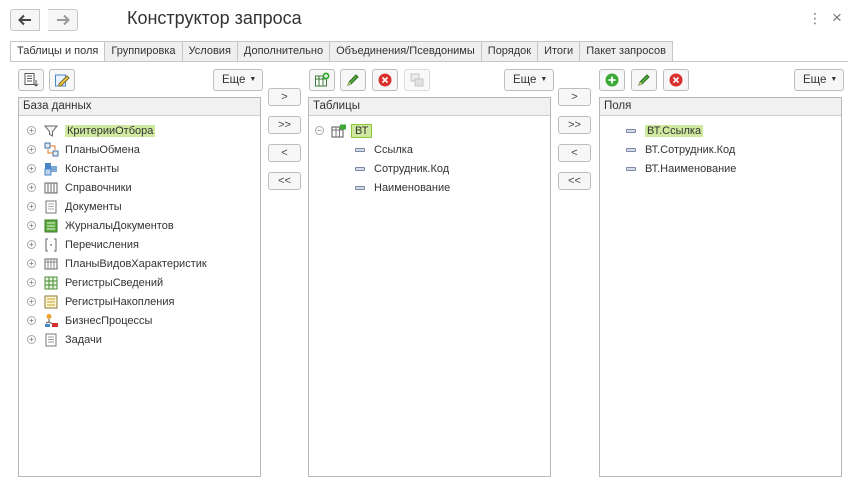 The height and width of the screenshot is (477, 855). I want to click on tab-query-batch: Пакет запросов, so click(626, 51).